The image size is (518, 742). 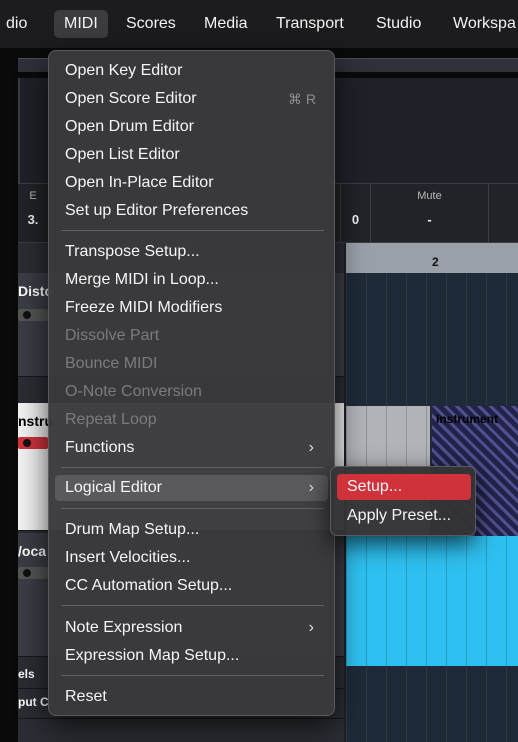 What do you see at coordinates (226, 24) in the screenshot?
I see `menubar-item-media: Media` at bounding box center [226, 24].